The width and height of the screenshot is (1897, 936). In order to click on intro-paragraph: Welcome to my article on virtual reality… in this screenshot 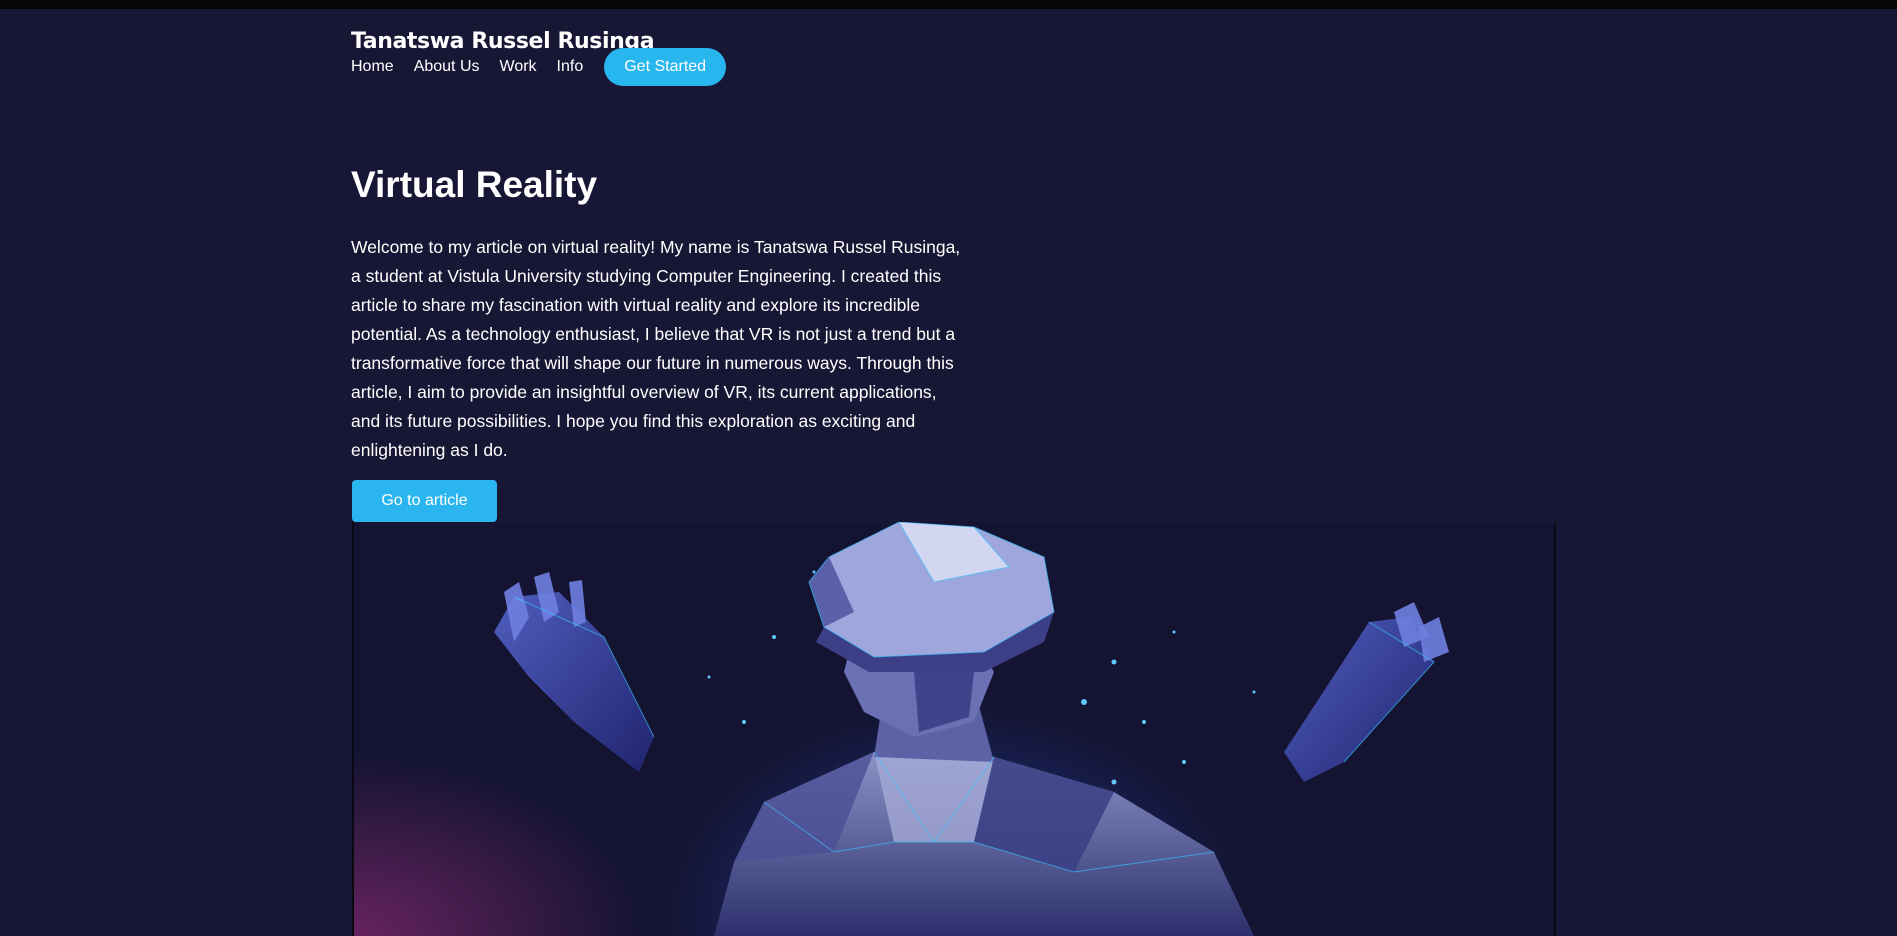, I will do `click(656, 348)`.